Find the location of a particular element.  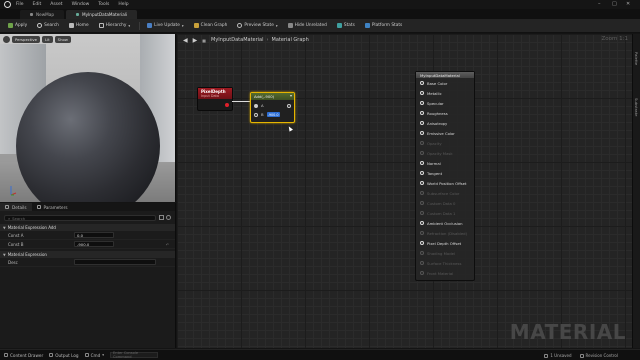

add-node-header: Add(,-900) ▾ is located at coordinates (272, 96).